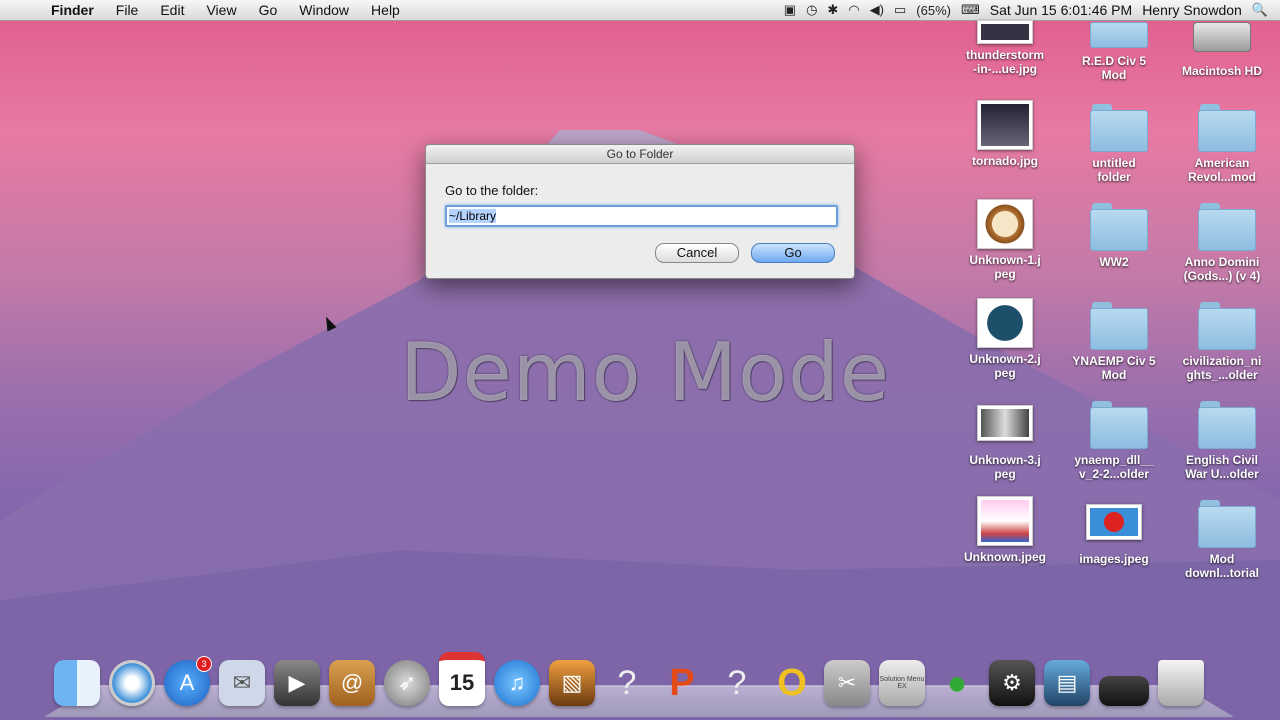 The height and width of the screenshot is (720, 1280). What do you see at coordinates (1114, 474) in the screenshot?
I see `icon-label: v_2-2...older` at bounding box center [1114, 474].